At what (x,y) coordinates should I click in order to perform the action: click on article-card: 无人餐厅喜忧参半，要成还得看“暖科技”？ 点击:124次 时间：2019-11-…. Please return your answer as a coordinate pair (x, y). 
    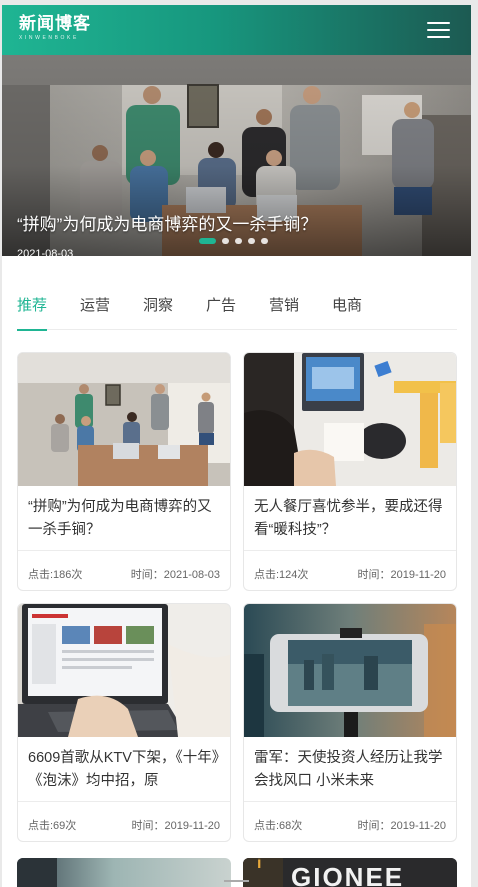
    Looking at the image, I should click on (350, 471).